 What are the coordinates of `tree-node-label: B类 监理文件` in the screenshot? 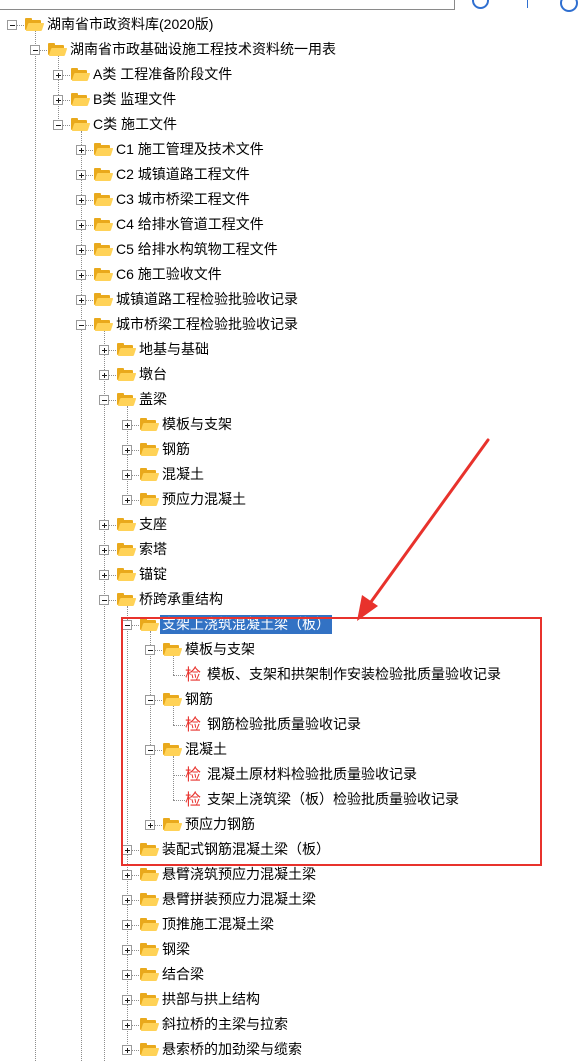 It's located at (134, 99).